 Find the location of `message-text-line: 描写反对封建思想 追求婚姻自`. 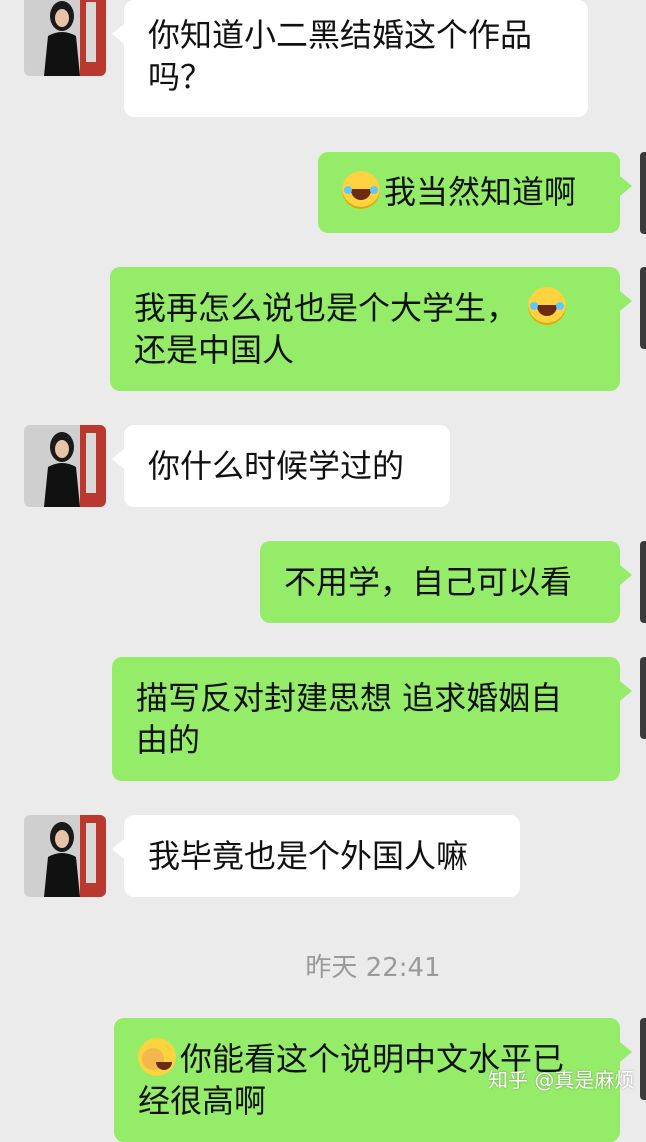

message-text-line: 描写反对封建思想 追求婚姻自 is located at coordinates (349, 698).